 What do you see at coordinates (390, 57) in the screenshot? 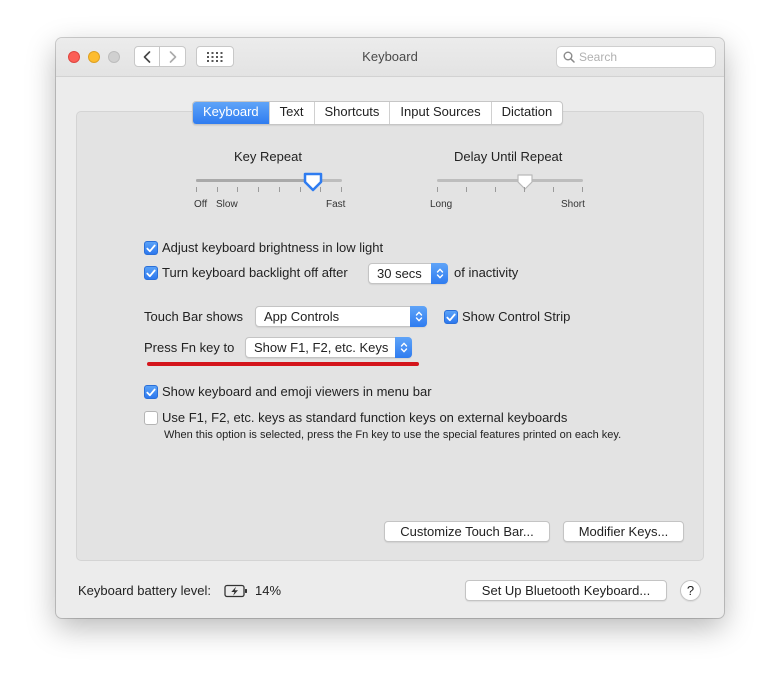
I see `title-bar: Keyboard` at bounding box center [390, 57].